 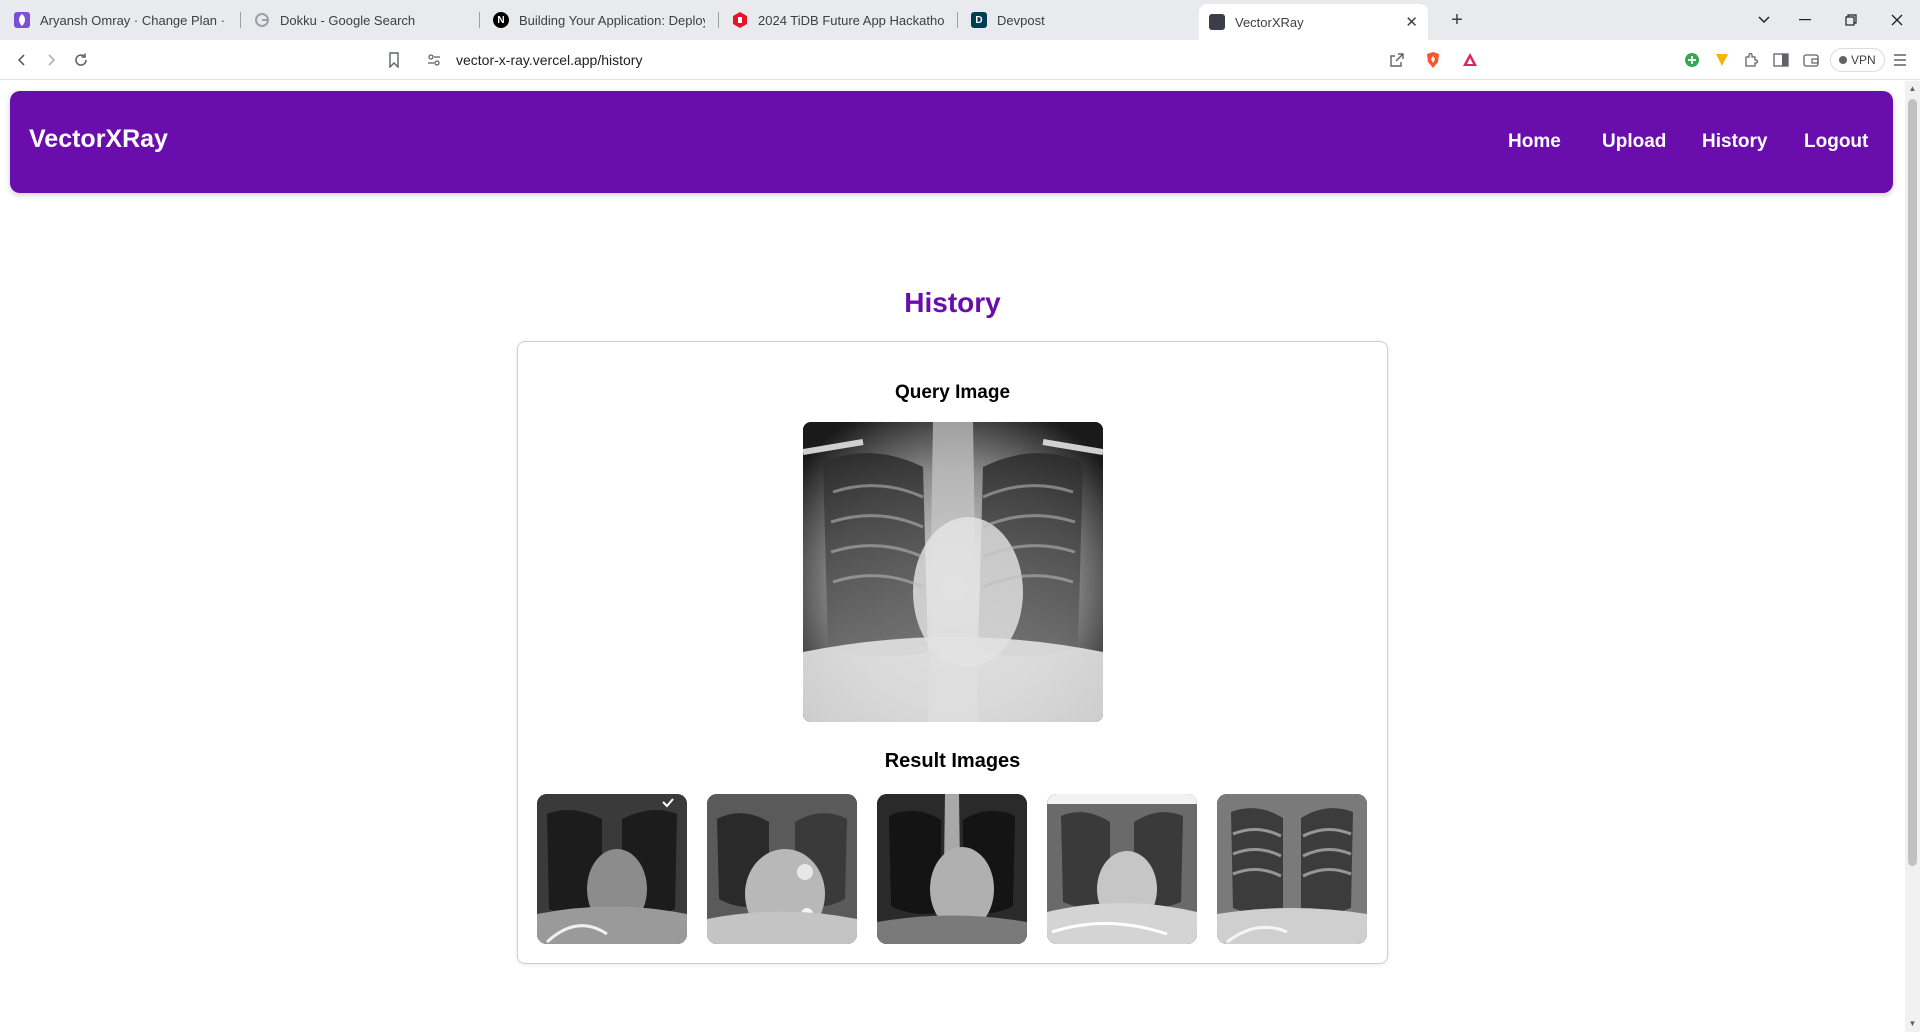 What do you see at coordinates (952, 392) in the screenshot?
I see `query-image-heading: Query Image` at bounding box center [952, 392].